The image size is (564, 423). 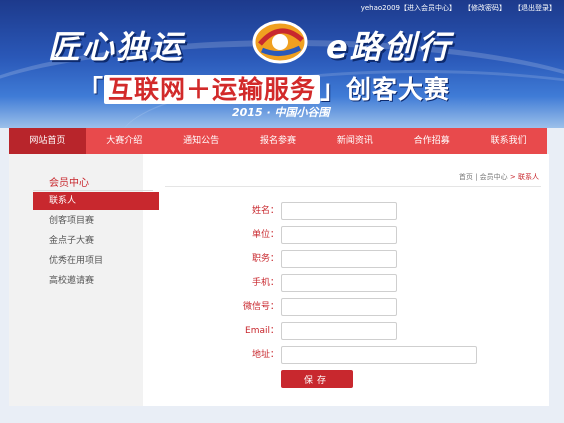 What do you see at coordinates (339, 235) in the screenshot?
I see `company-field` at bounding box center [339, 235].